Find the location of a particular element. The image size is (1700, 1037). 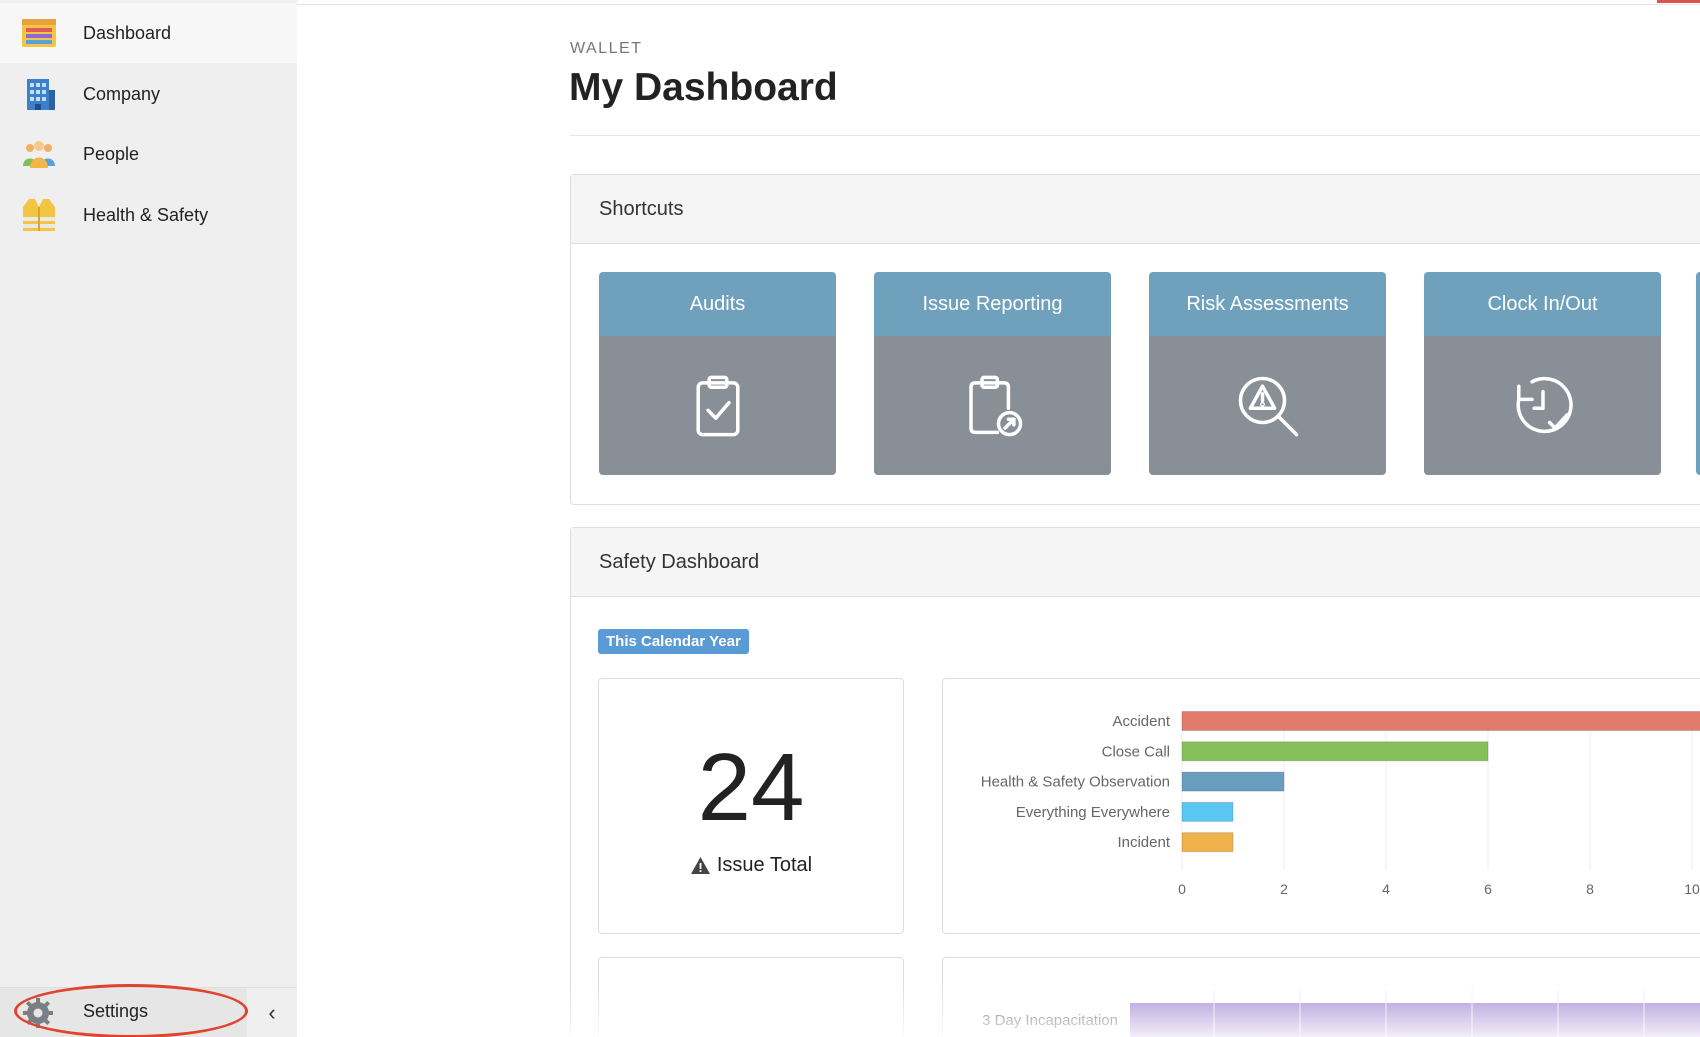

sidebar-item-company: Company is located at coordinates (148, 94).